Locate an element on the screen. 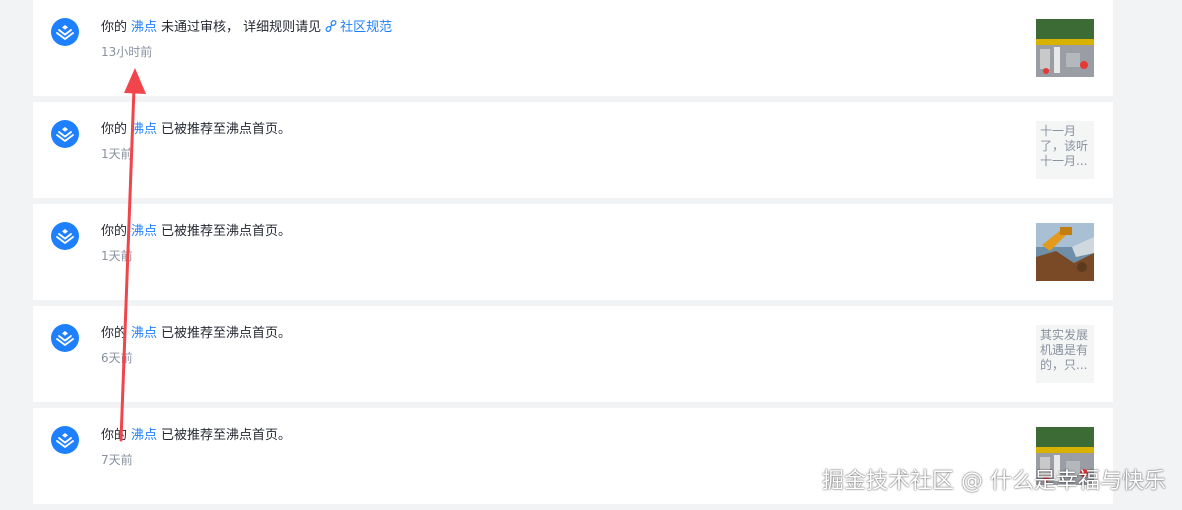 Image resolution: width=1182 pixels, height=510 pixels. notification-time: 6天前 is located at coordinates (117, 358).